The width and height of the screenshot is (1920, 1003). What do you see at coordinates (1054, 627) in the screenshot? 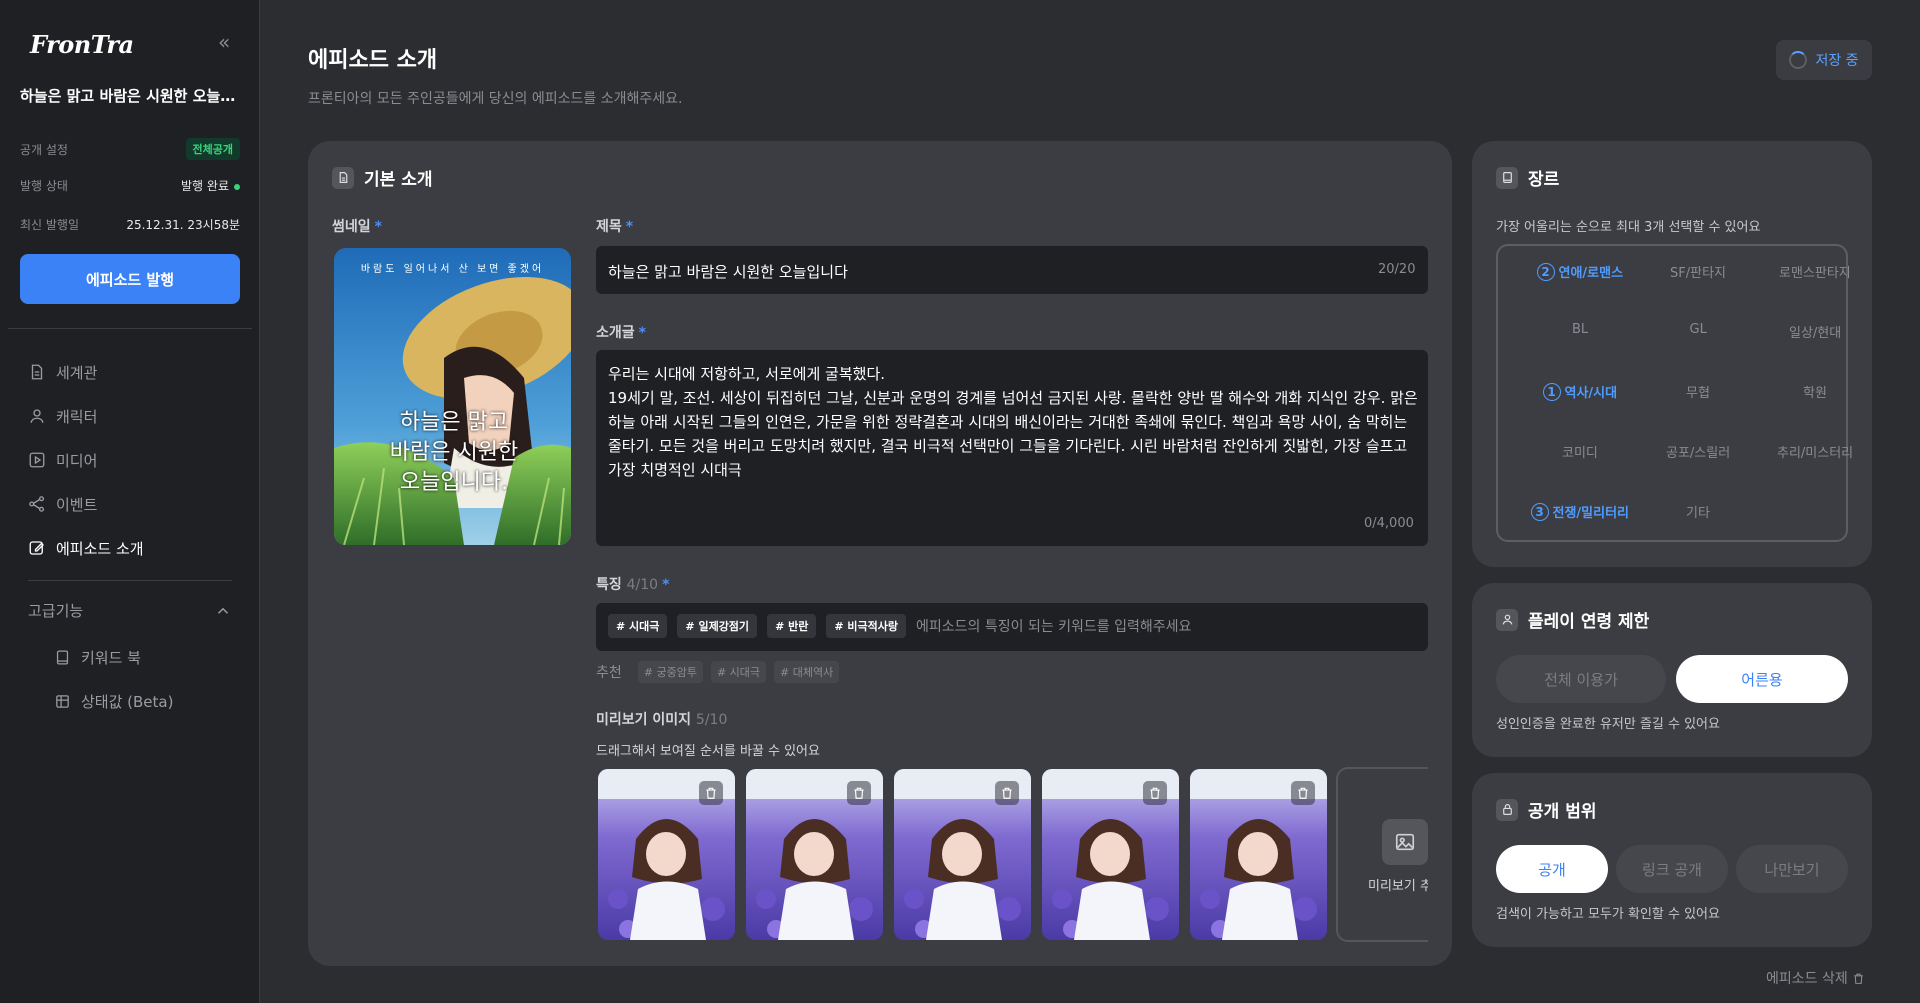
I see `features-placeholder: 에피소드의 특징이 되는 키워드를 입력해주세요` at bounding box center [1054, 627].